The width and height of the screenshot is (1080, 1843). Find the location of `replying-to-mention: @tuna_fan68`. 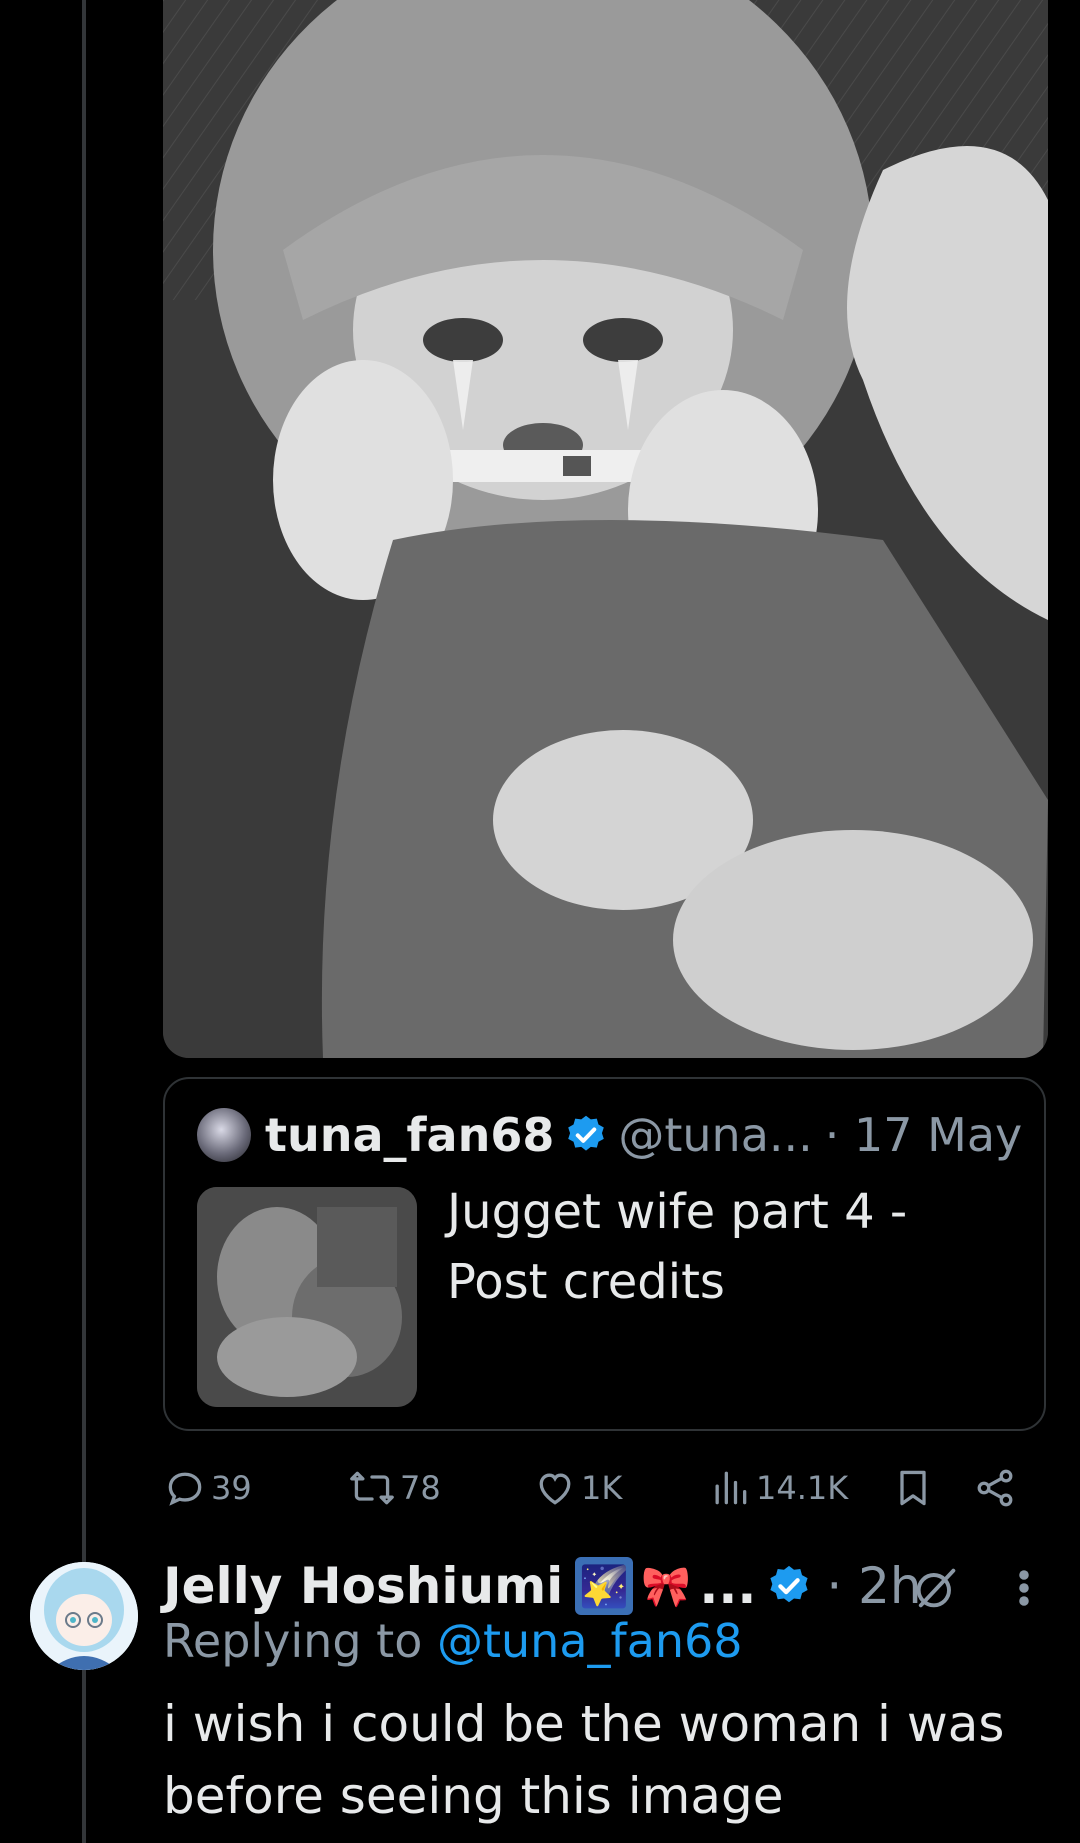

replying-to-mention: @tuna_fan68 is located at coordinates (590, 1641).